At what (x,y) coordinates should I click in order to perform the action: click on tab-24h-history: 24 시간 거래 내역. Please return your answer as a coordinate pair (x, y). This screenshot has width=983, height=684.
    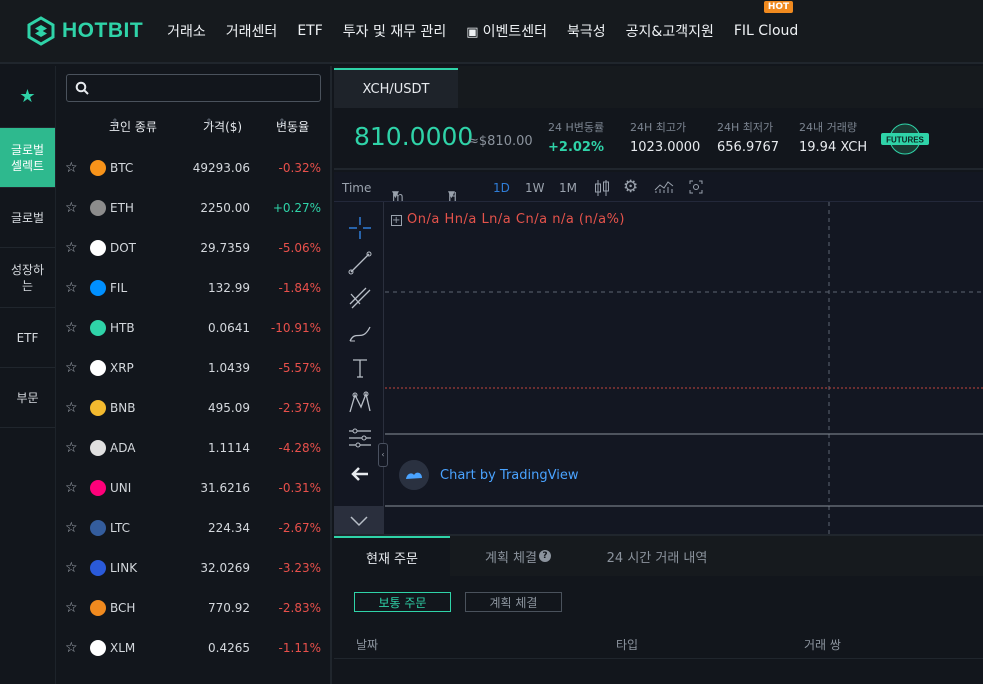
    Looking at the image, I should click on (657, 556).